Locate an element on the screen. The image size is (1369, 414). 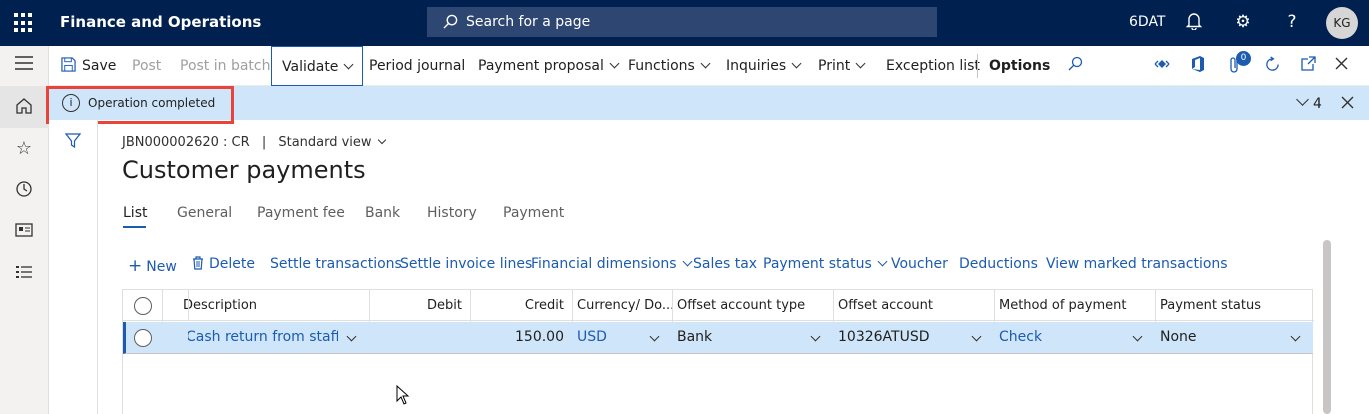
close-message-icon is located at coordinates (1347, 104).